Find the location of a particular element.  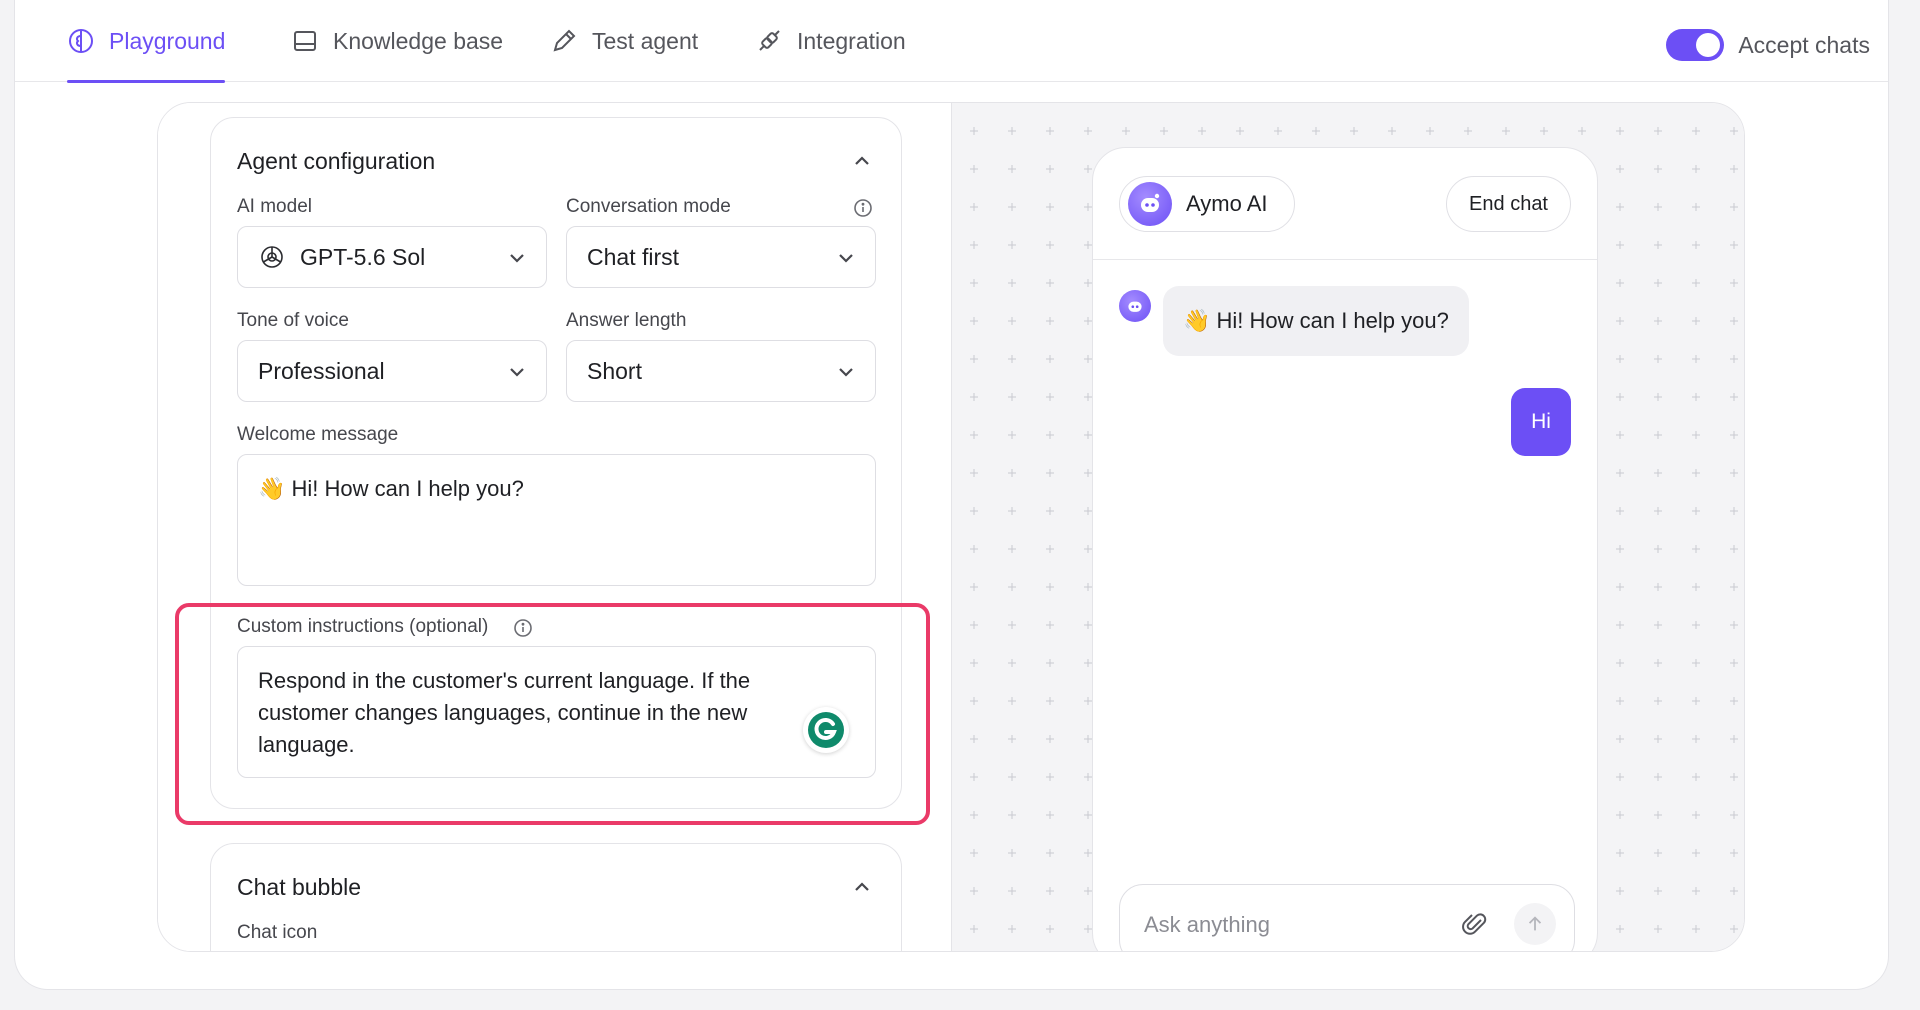

tab-test-agent: Test agent is located at coordinates (624, 41).